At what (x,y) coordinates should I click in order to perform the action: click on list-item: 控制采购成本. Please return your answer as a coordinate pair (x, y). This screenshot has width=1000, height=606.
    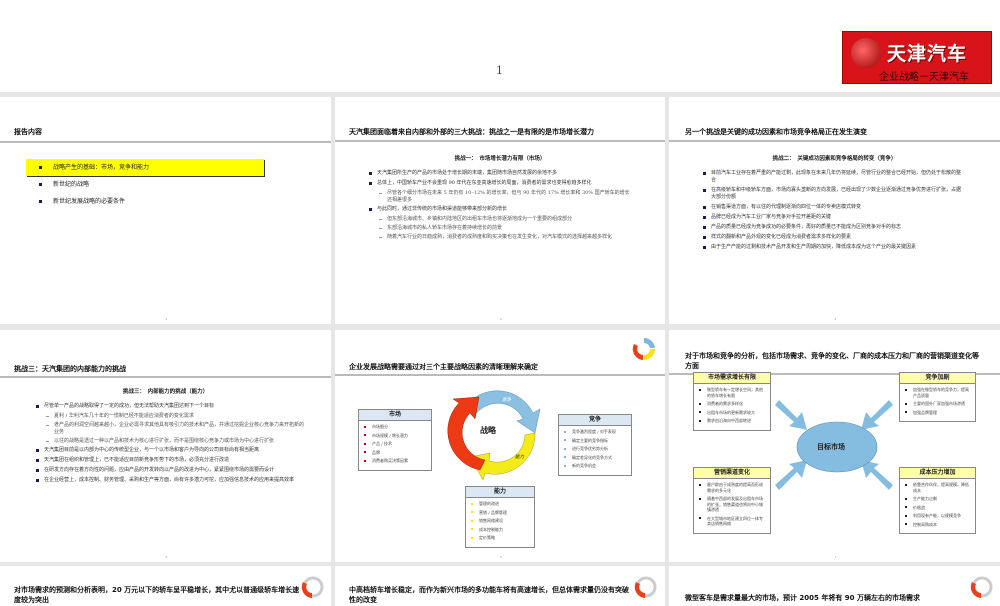
    Looking at the image, I should click on (937, 525).